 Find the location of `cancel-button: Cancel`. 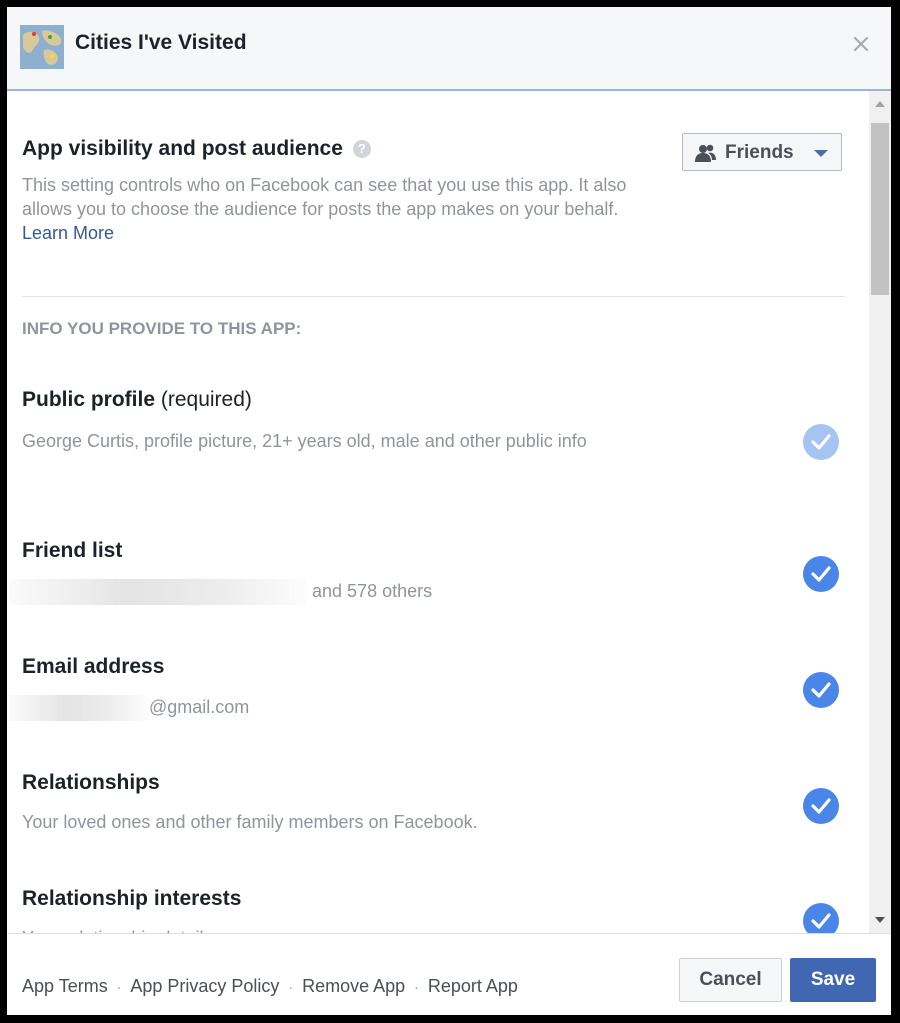

cancel-button: Cancel is located at coordinates (730, 980).